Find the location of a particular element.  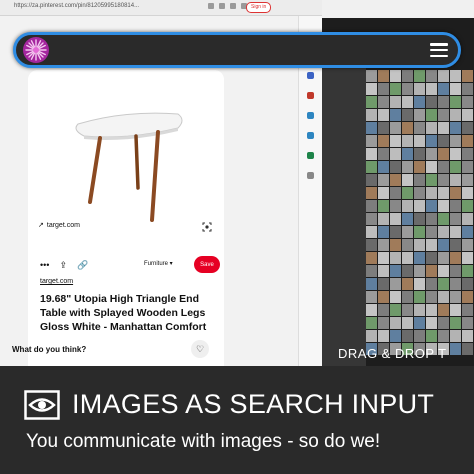

sidebar-shopping-icon is located at coordinates (310, 95).